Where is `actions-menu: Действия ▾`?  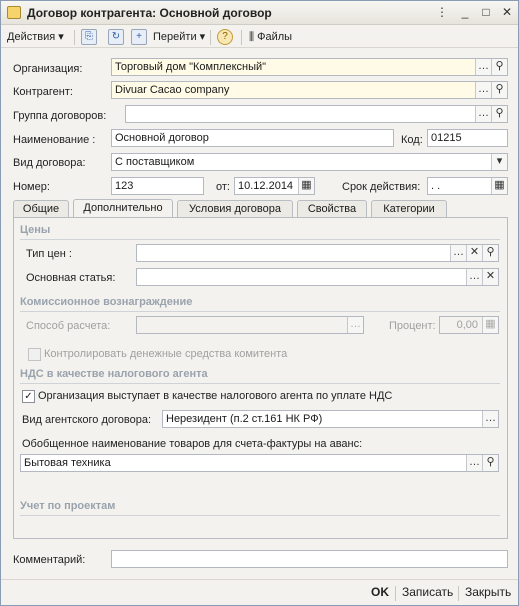
actions-menu: Действия ▾ is located at coordinates (35, 37).